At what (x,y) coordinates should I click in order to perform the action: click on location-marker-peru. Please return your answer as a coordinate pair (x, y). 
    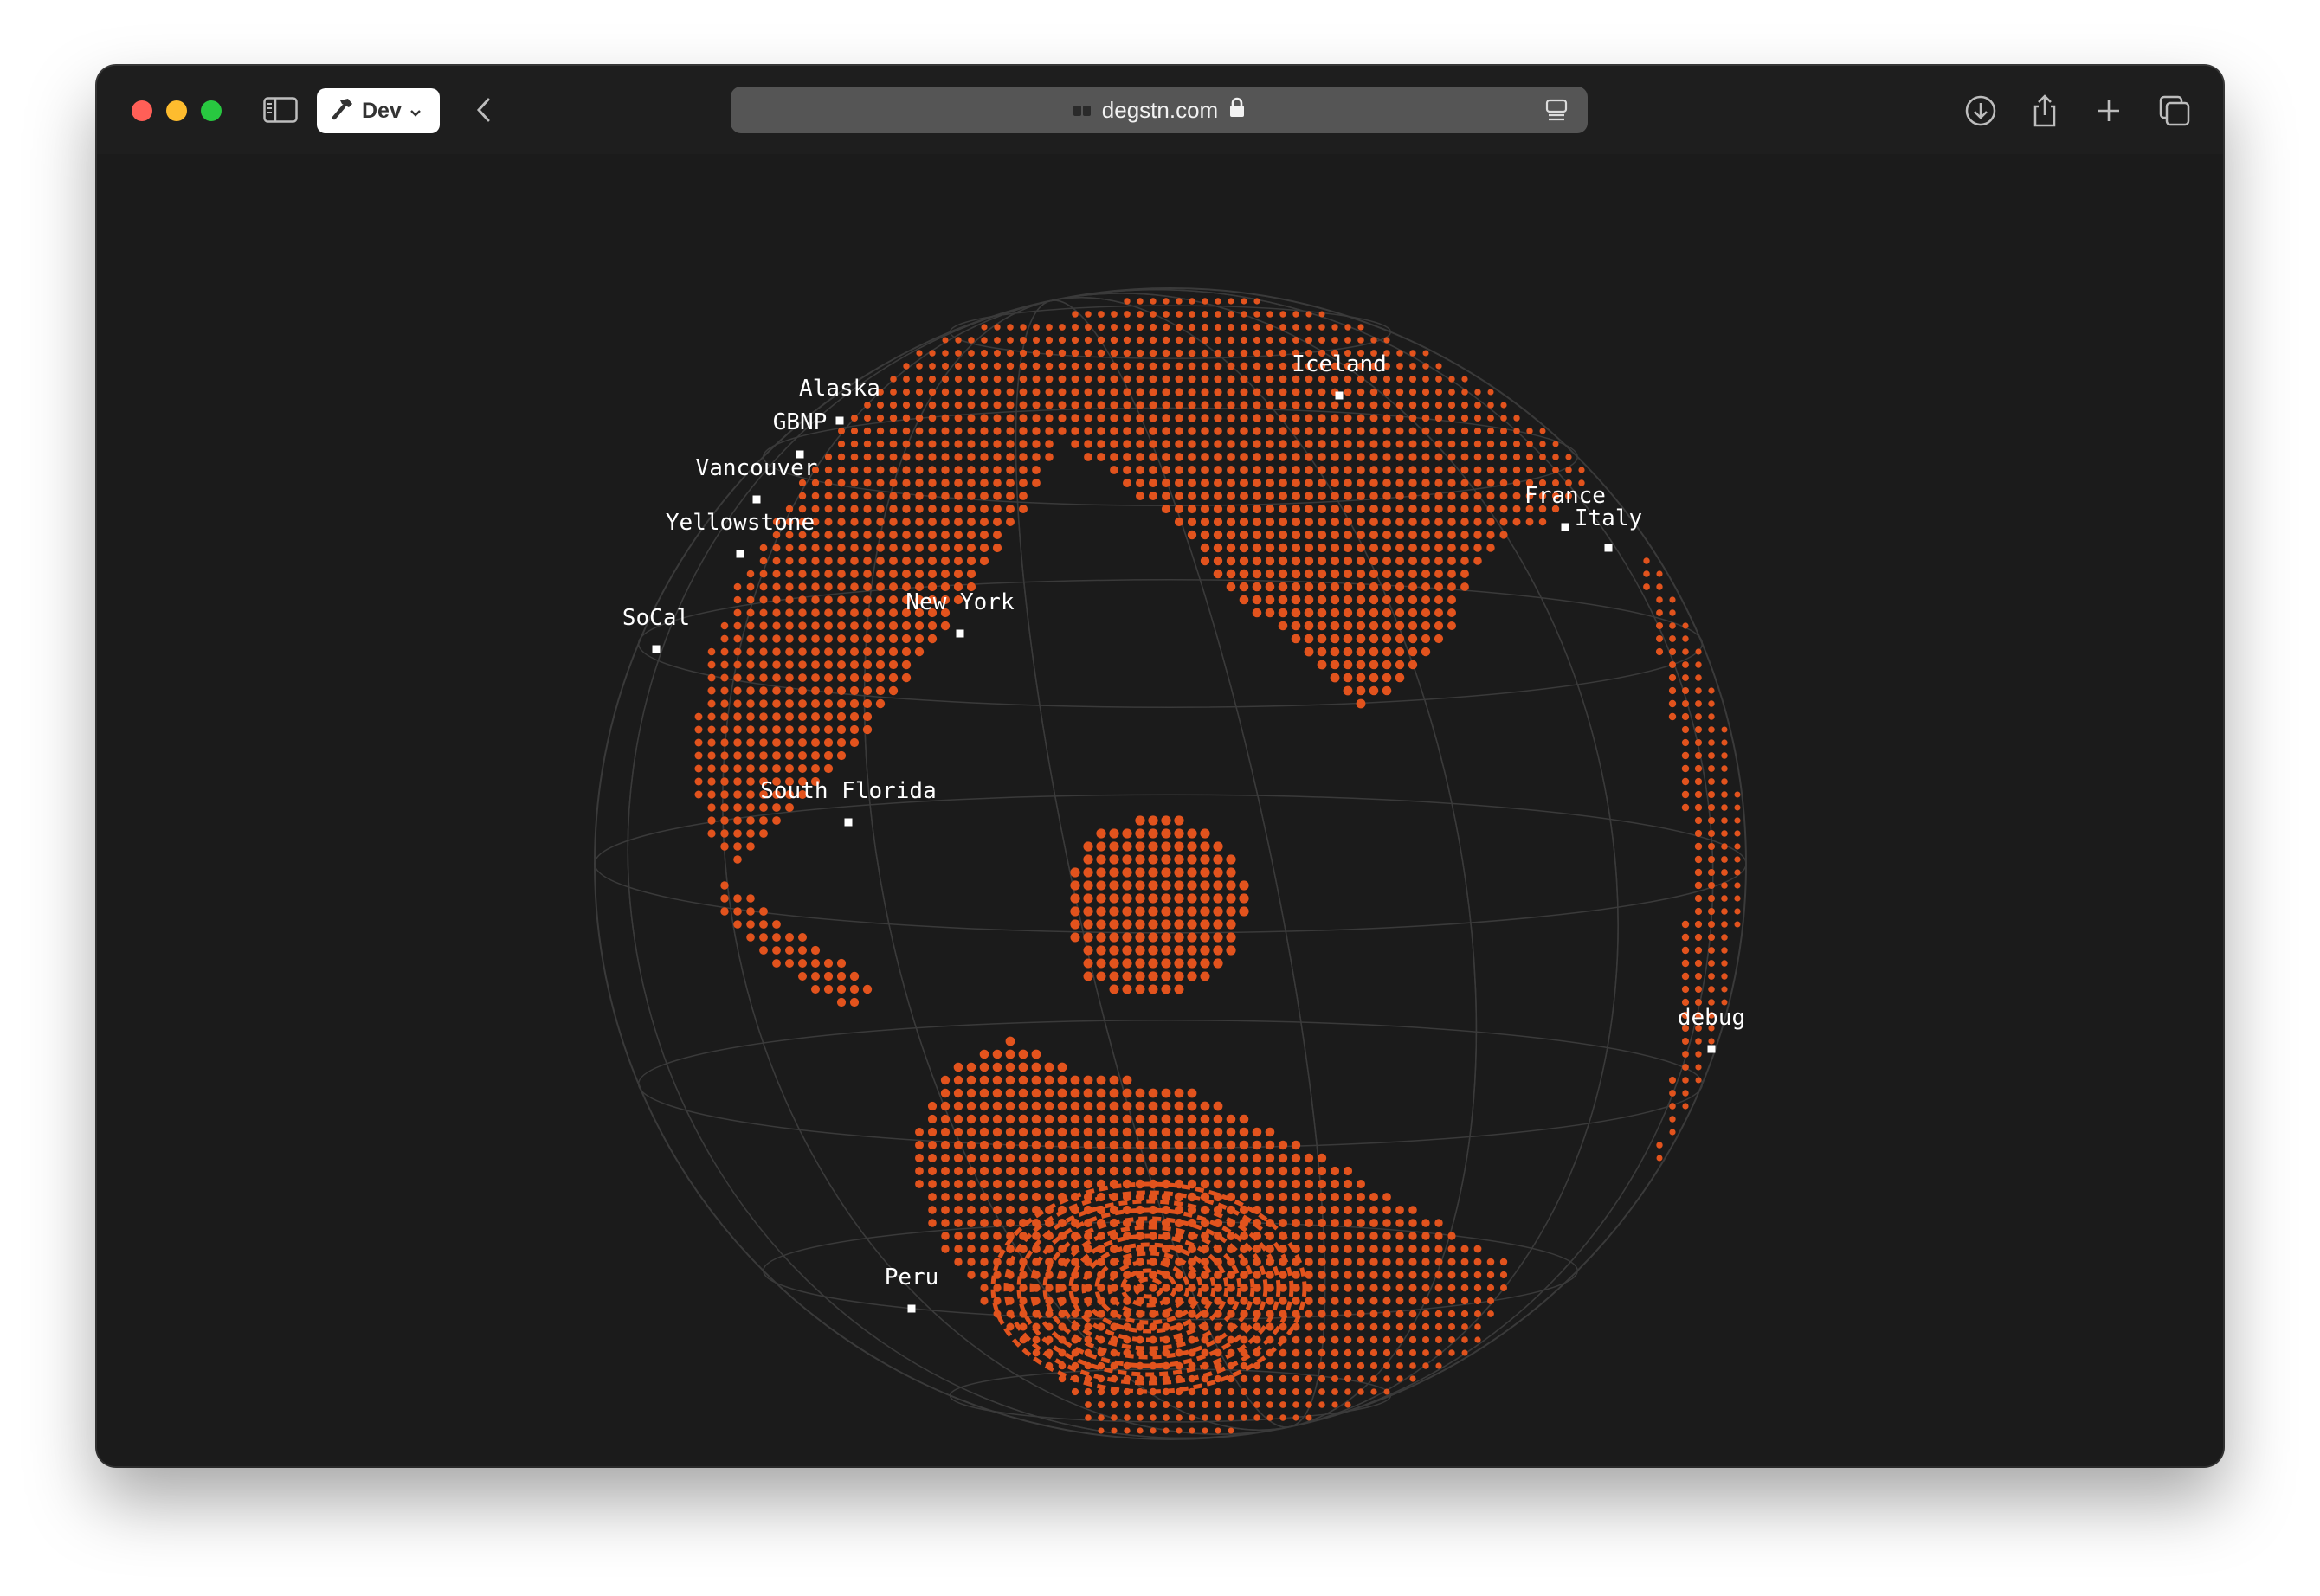
    Looking at the image, I should click on (911, 1308).